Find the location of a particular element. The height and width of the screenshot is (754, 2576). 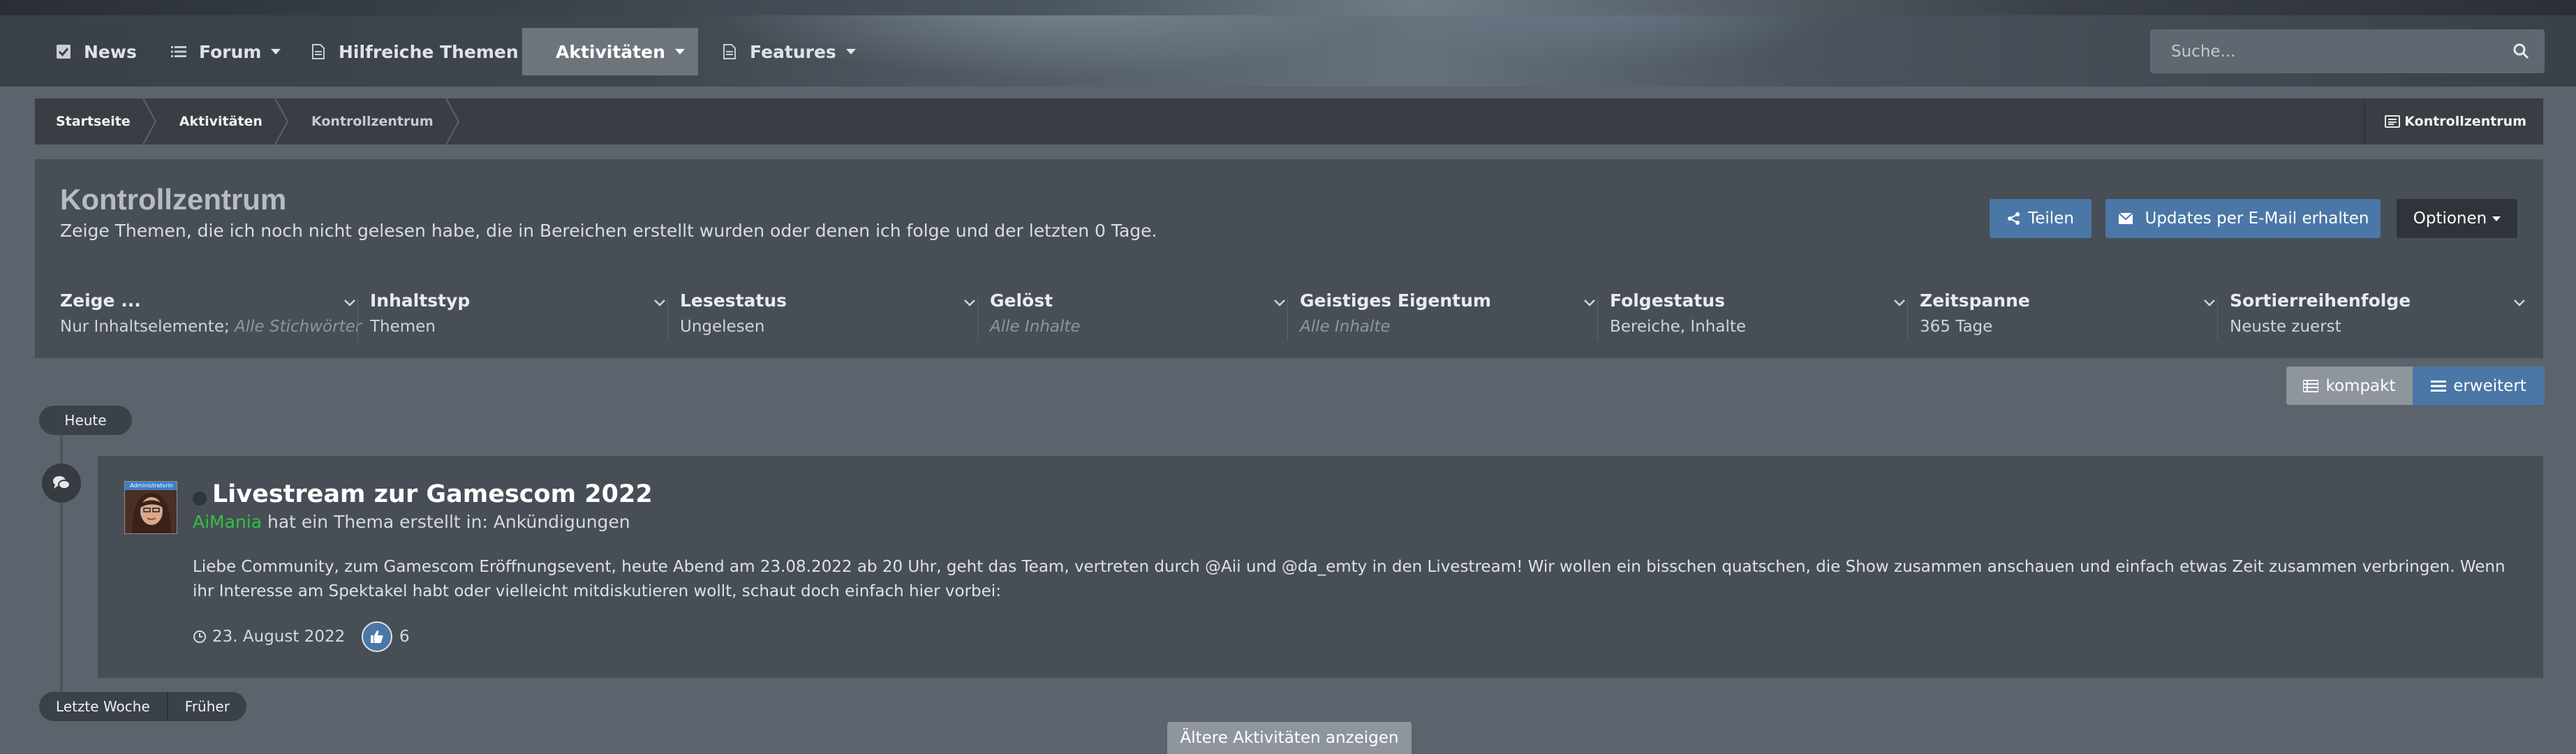

activity-title: Livestream zur Gamescom 2022 is located at coordinates (432, 494).